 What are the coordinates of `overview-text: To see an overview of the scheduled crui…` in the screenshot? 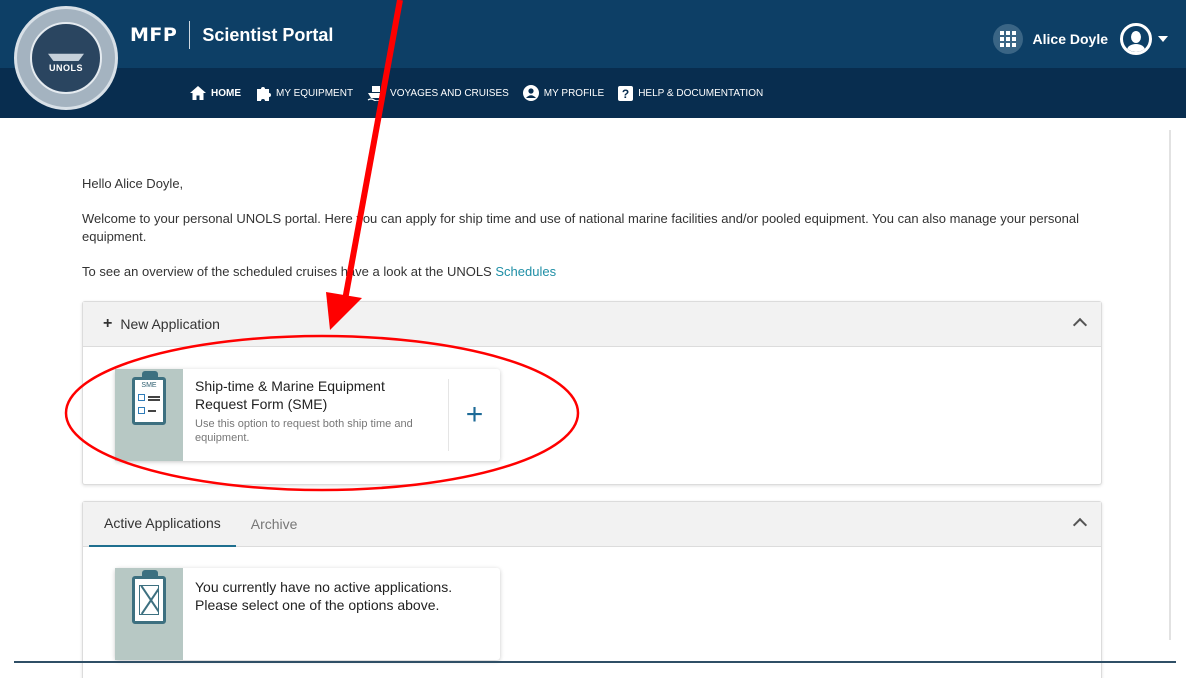 It's located at (592, 272).